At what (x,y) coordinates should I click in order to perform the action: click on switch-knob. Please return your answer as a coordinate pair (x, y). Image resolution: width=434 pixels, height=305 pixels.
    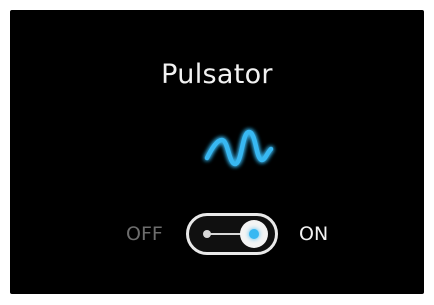
    Looking at the image, I should click on (254, 234).